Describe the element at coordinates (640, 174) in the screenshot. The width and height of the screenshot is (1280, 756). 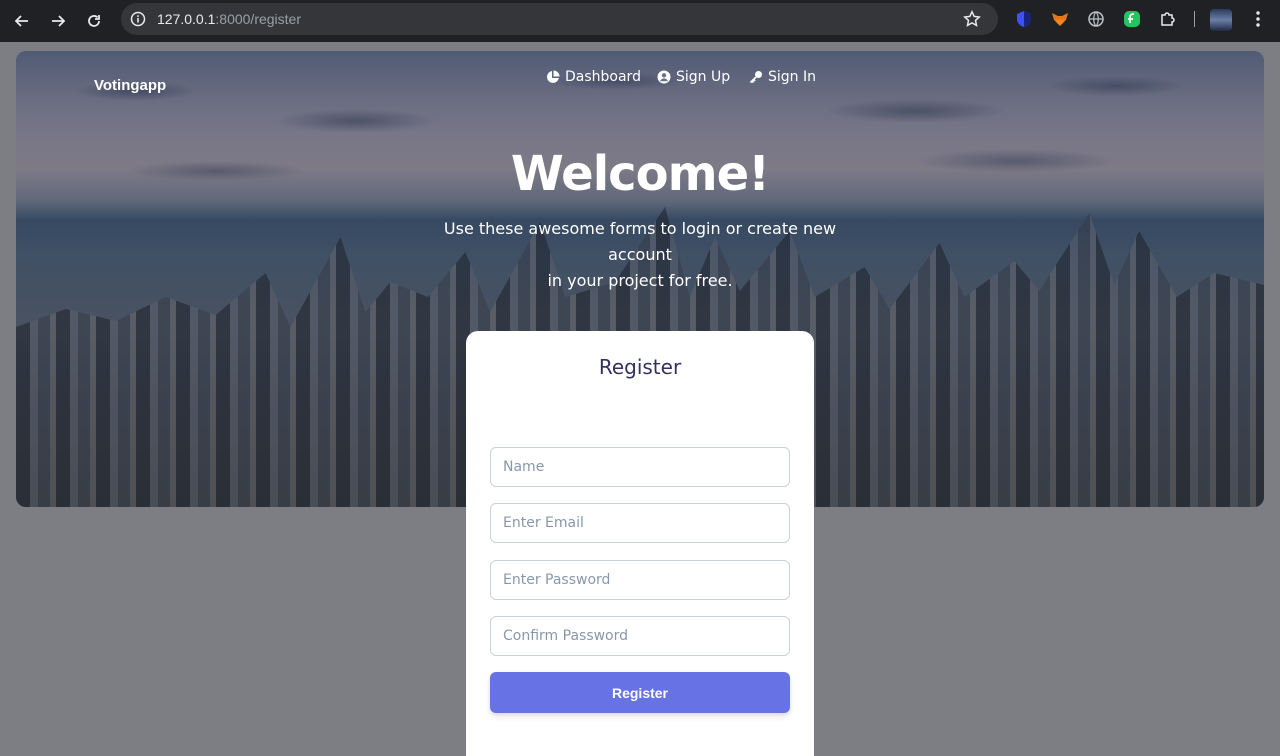
I see `page-title: Welcome!` at that location.